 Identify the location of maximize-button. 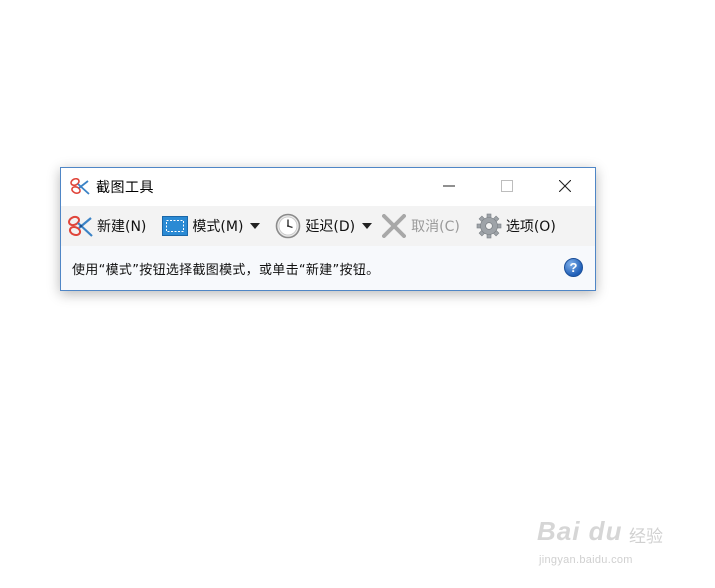
(507, 186).